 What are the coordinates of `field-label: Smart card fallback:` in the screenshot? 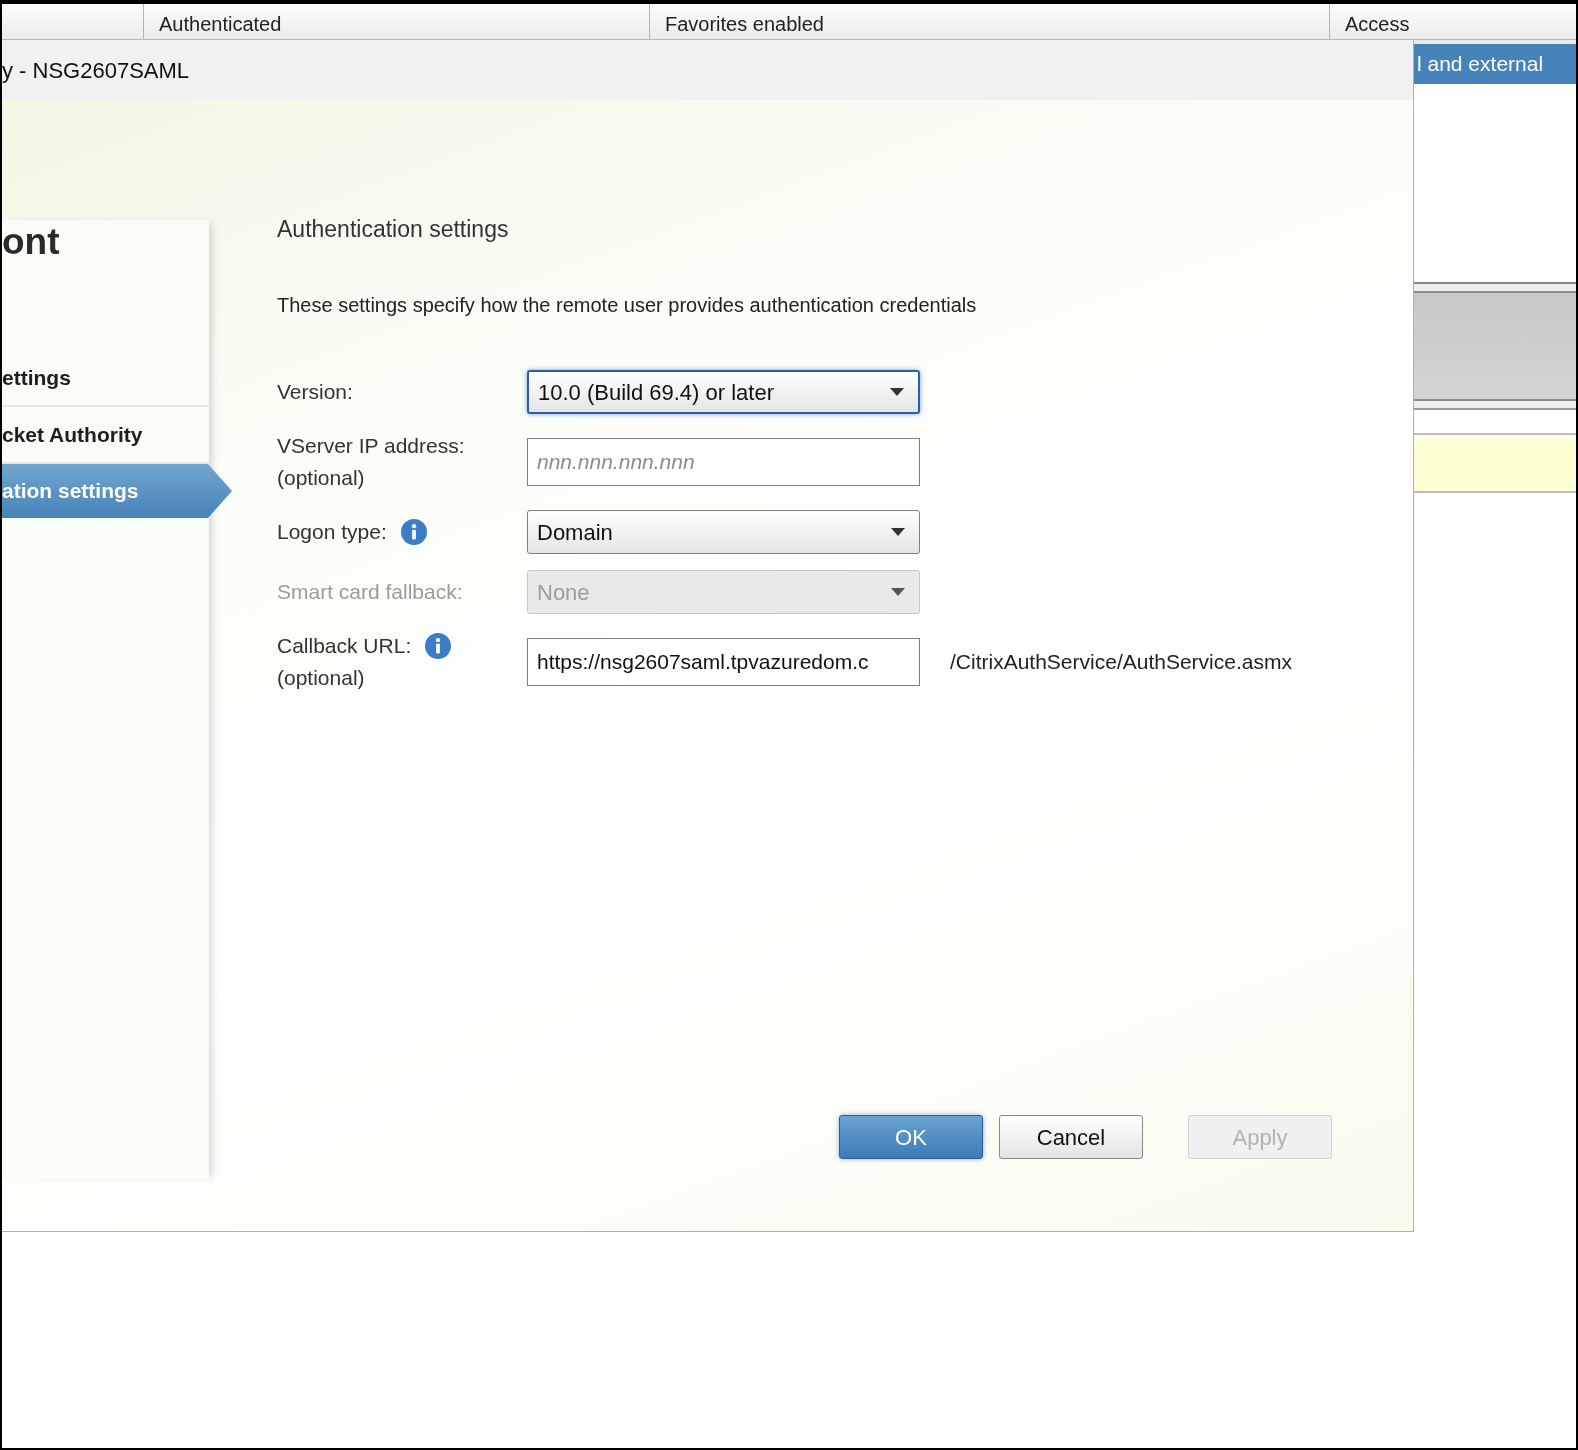 It's located at (370, 592).